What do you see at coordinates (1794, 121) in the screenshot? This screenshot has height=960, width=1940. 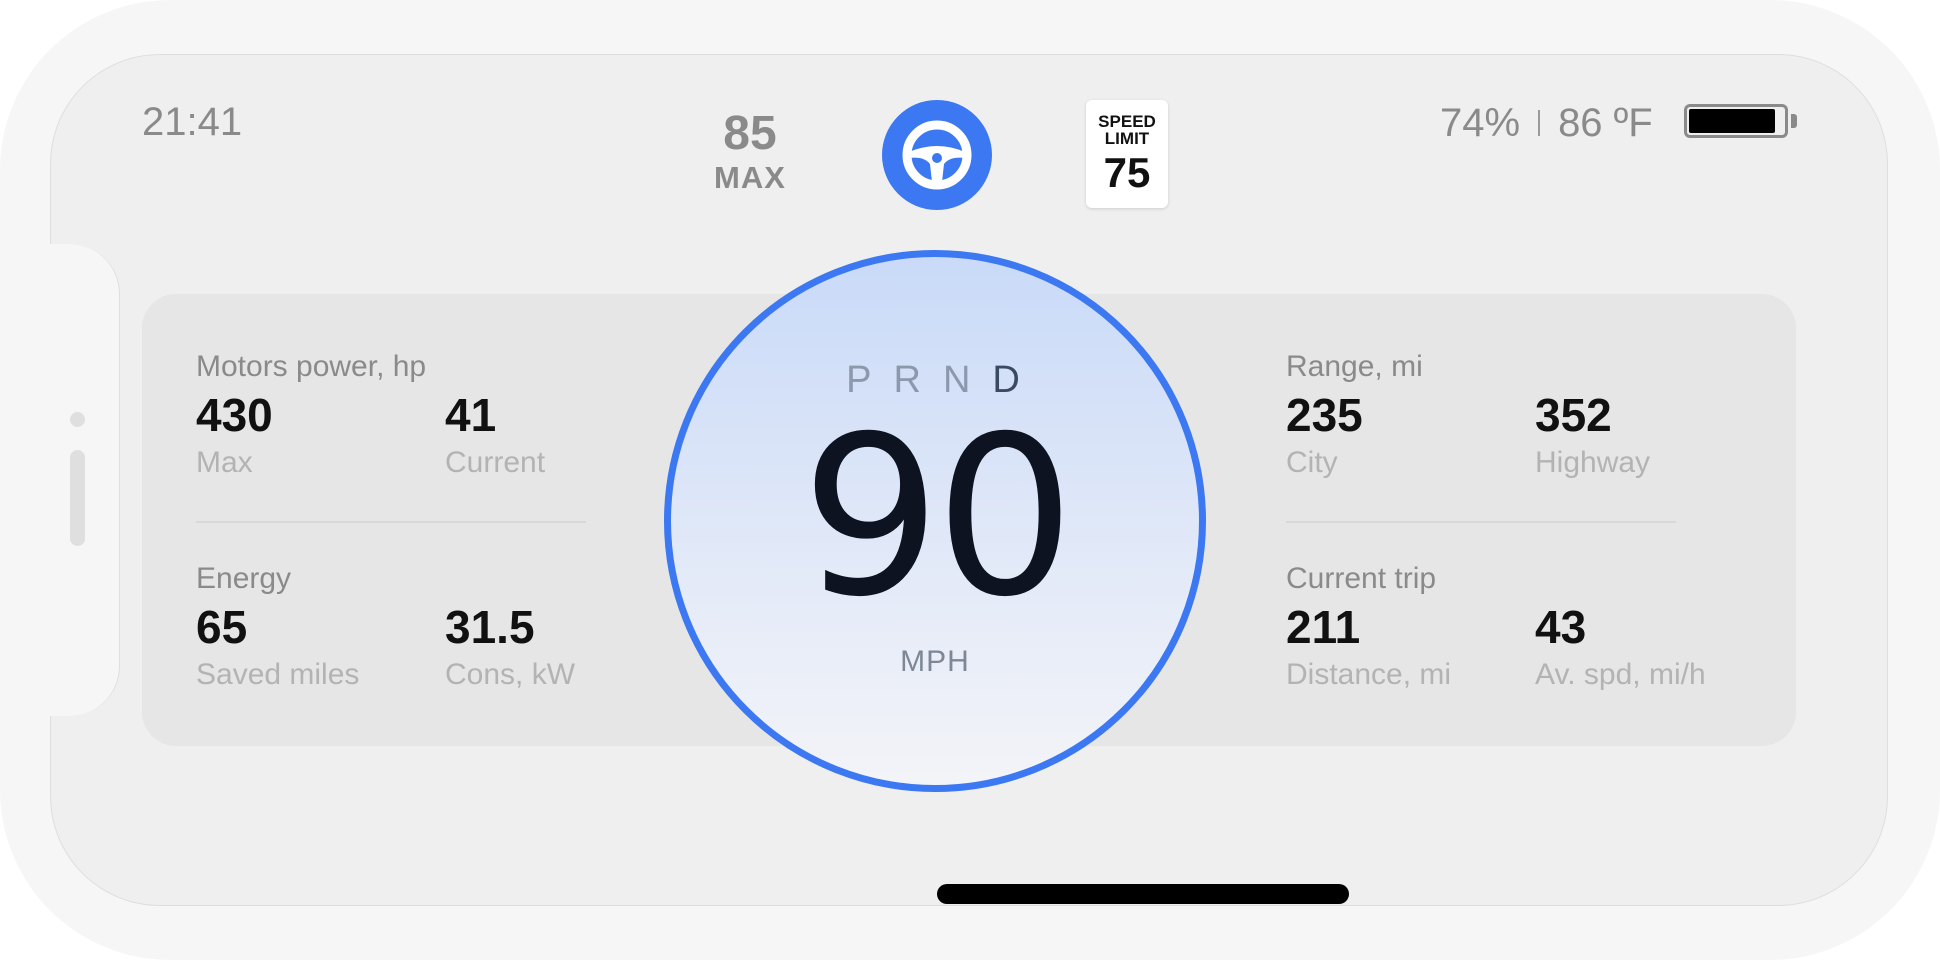 I see `battery-cap` at bounding box center [1794, 121].